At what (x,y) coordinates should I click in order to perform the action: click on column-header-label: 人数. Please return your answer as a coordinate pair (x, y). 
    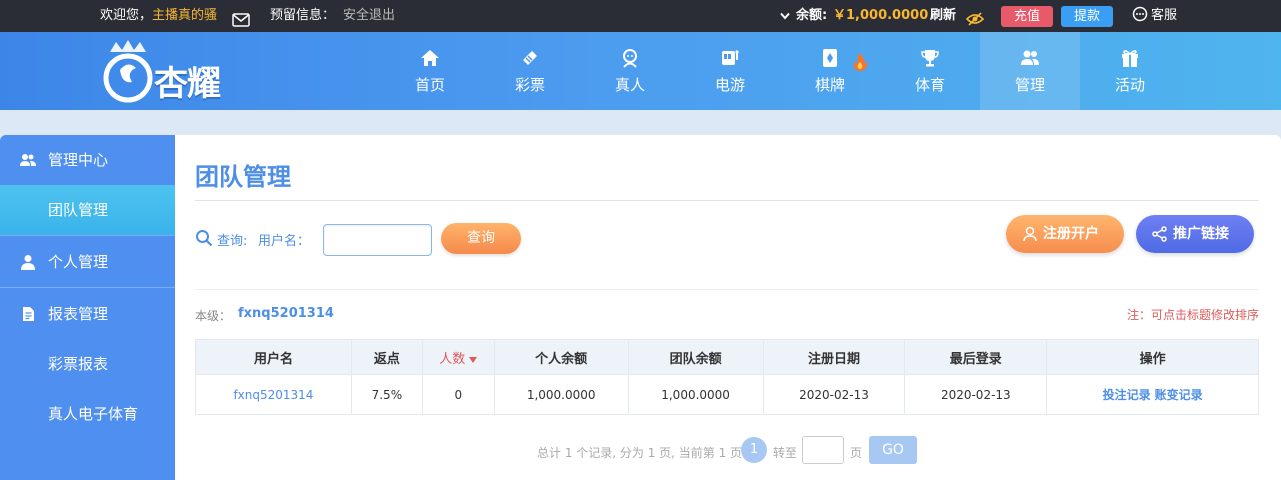
    Looking at the image, I should click on (452, 359).